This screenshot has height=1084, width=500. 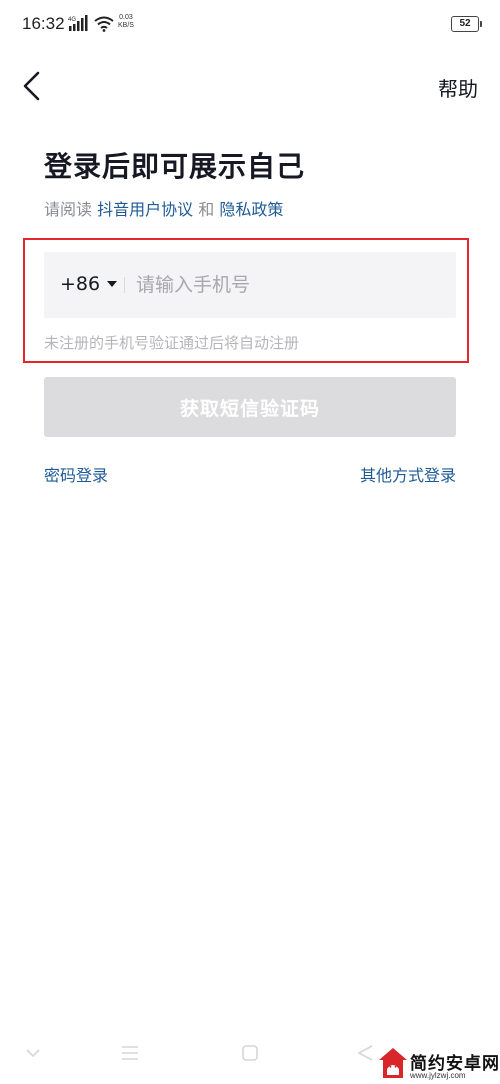 I want to click on agreement-and: 和, so click(x=206, y=209).